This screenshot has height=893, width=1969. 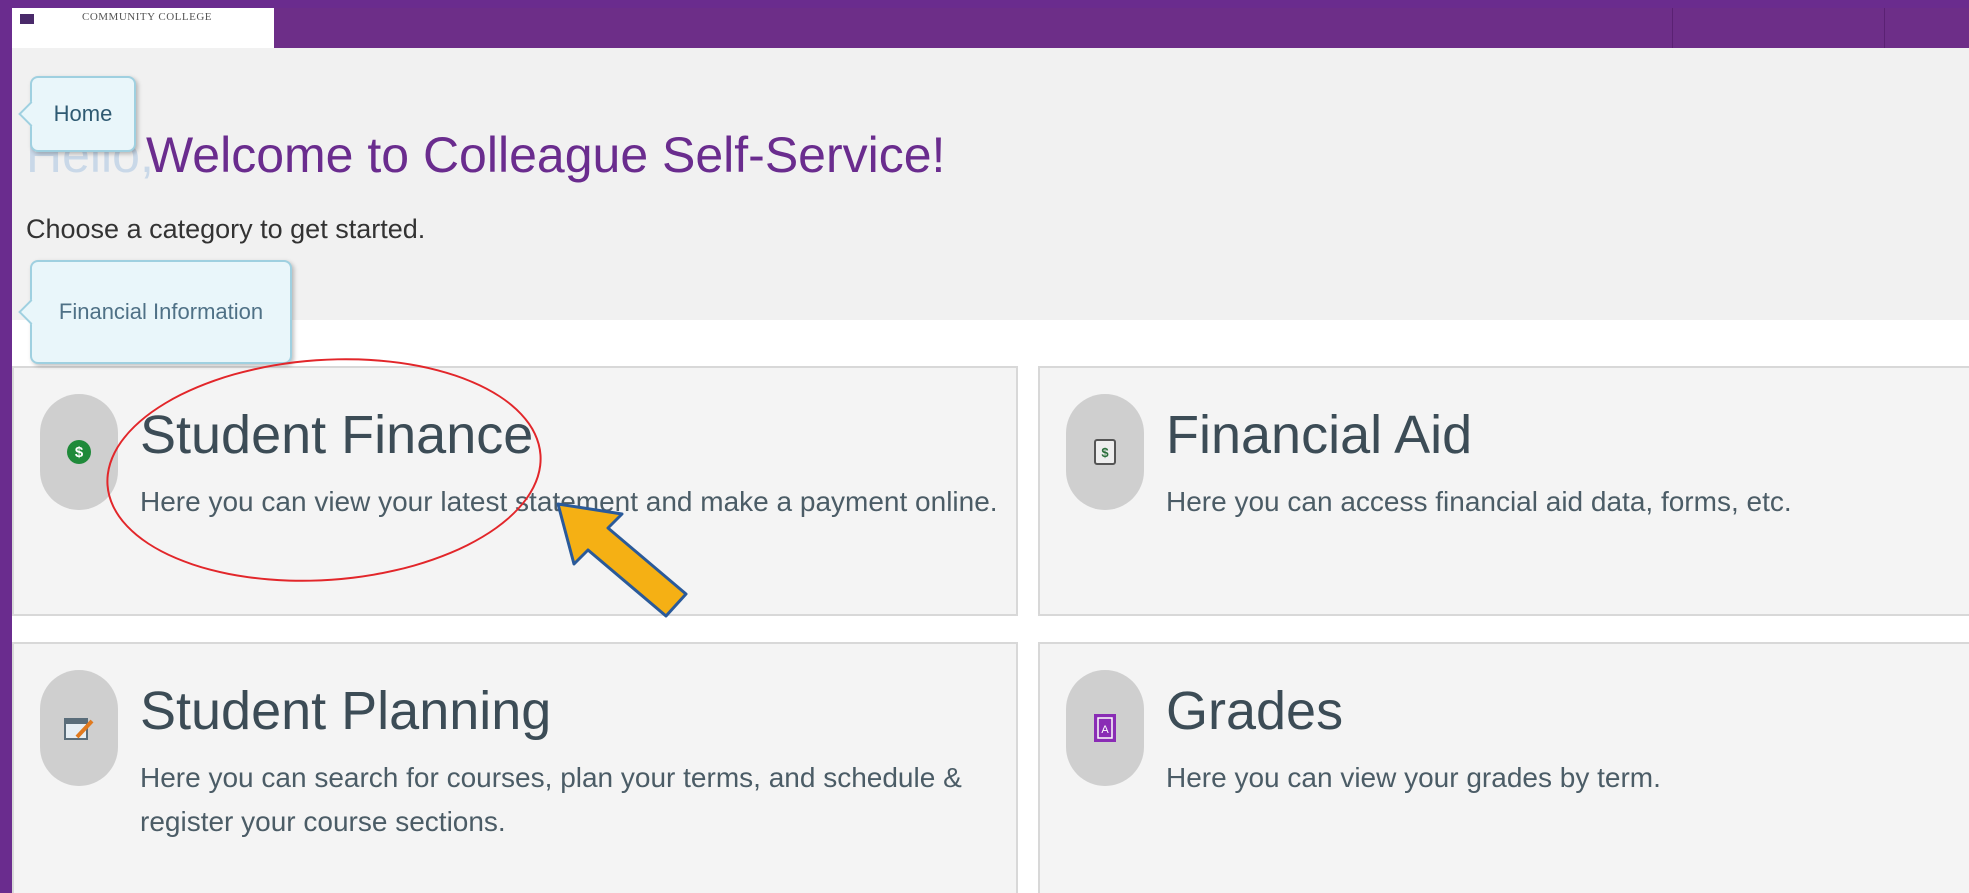 I want to click on financial-aid-icon: $, so click(x=1105, y=452).